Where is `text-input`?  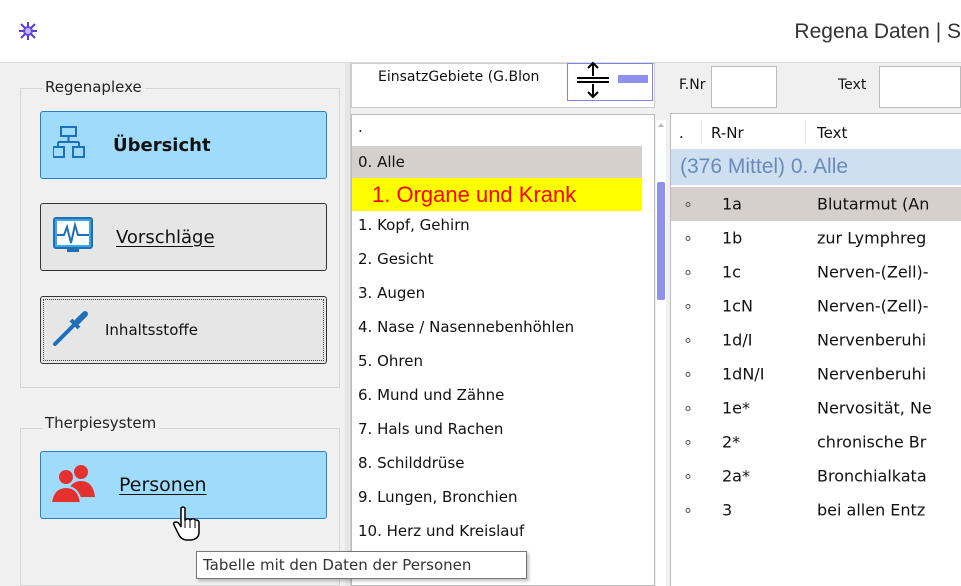 text-input is located at coordinates (920, 87).